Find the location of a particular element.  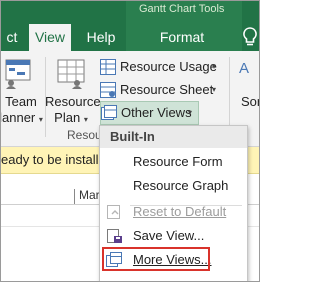

timeline-tick is located at coordinates (74, 196).